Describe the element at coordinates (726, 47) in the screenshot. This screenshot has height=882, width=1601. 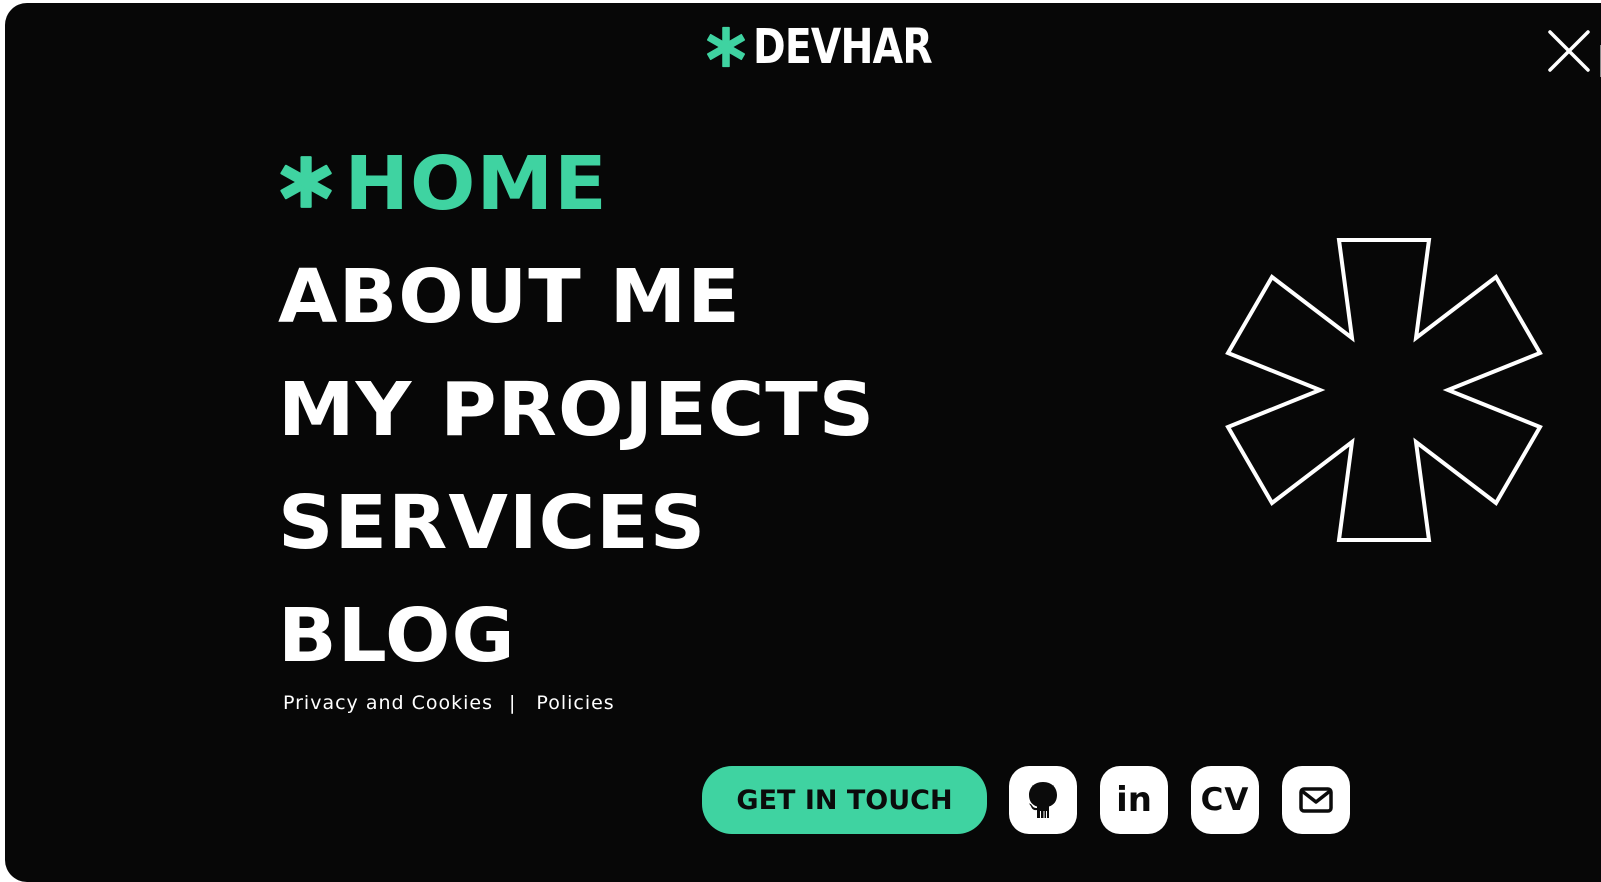
I see `asterisk-icon` at that location.